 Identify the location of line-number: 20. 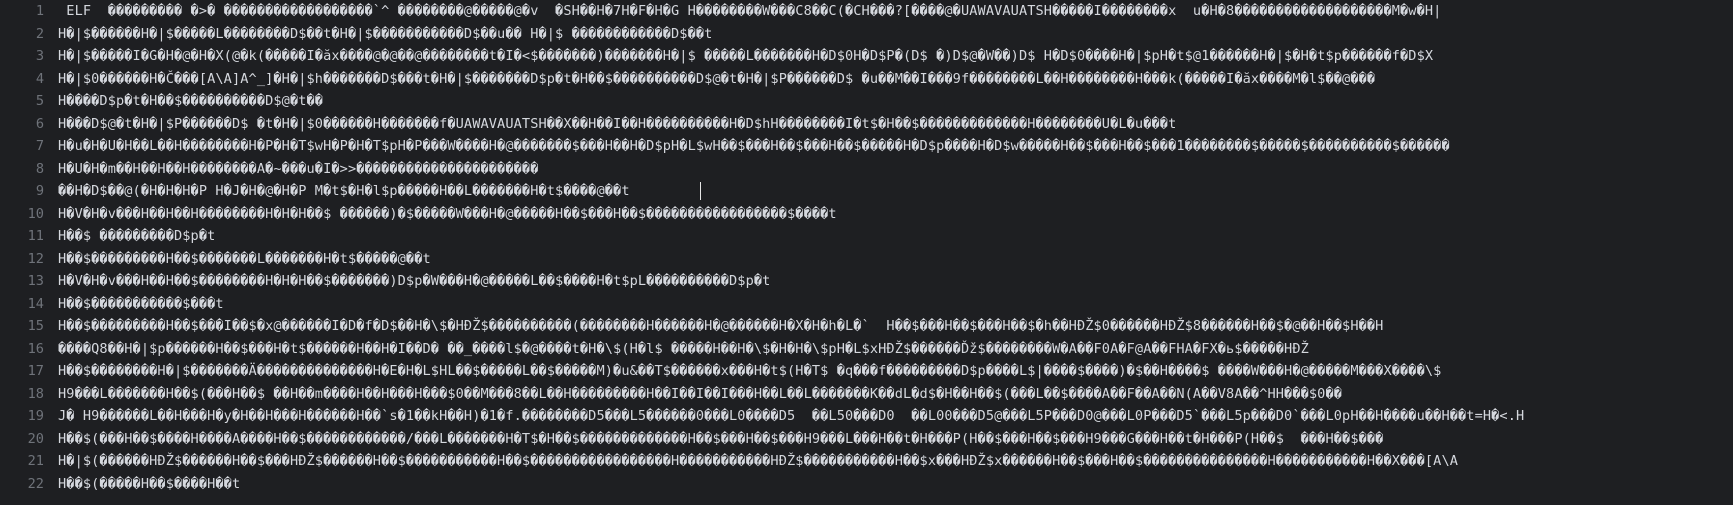
(35, 438).